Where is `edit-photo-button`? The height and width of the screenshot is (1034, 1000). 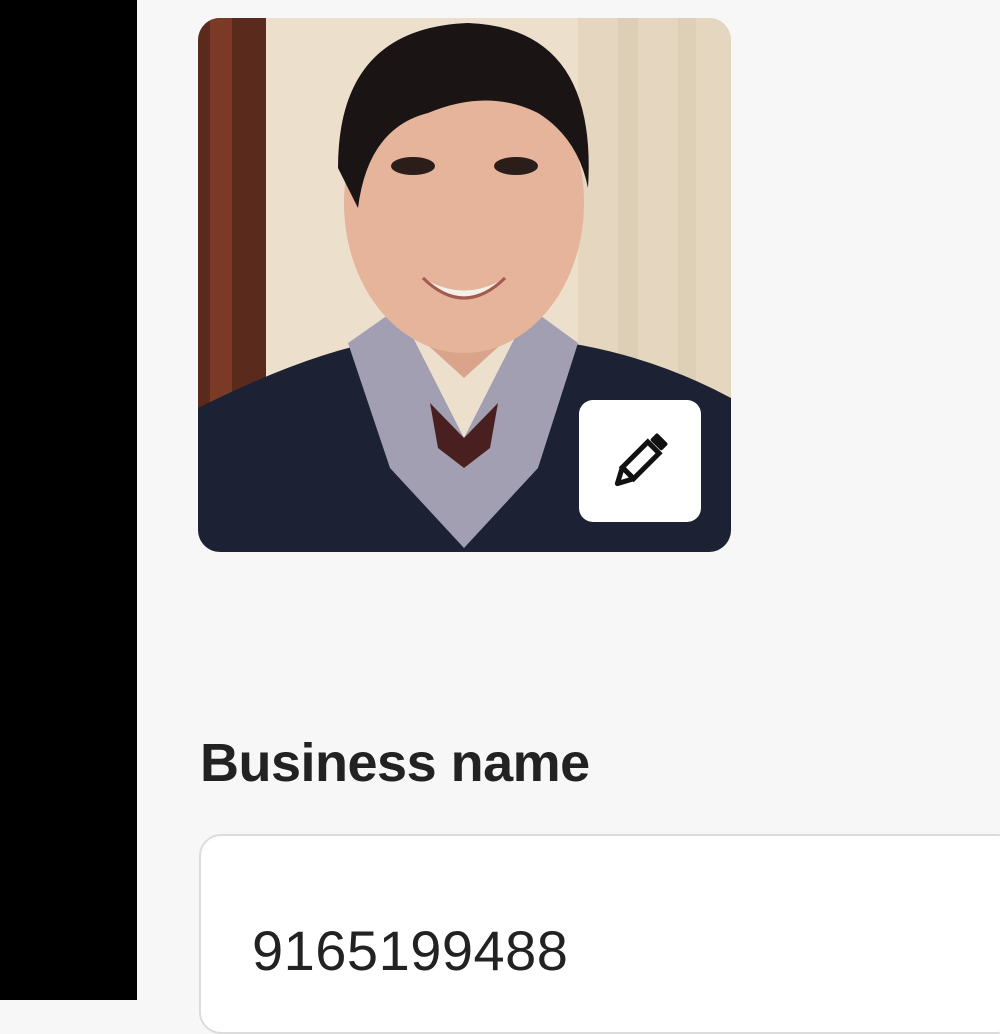 edit-photo-button is located at coordinates (640, 461).